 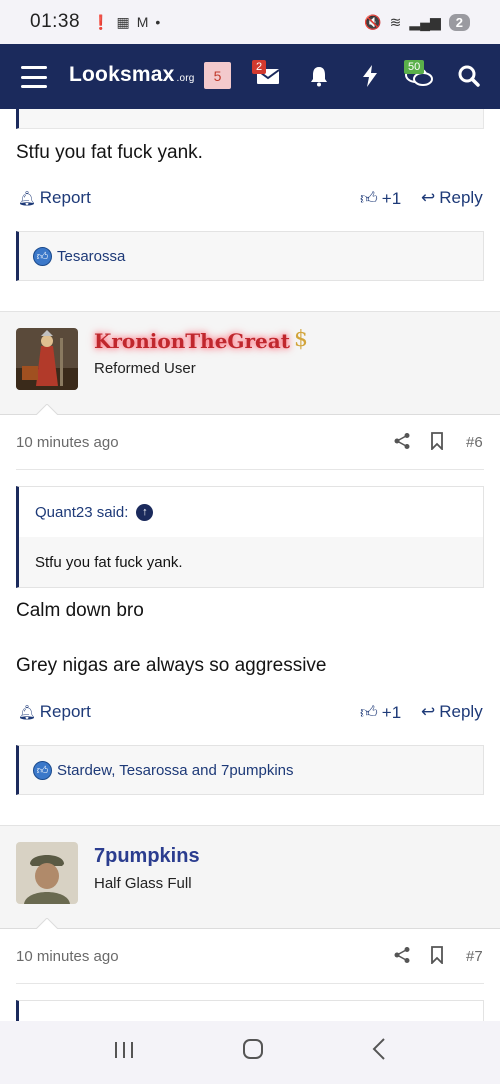 I want to click on bell-icon, so click(x=319, y=76).